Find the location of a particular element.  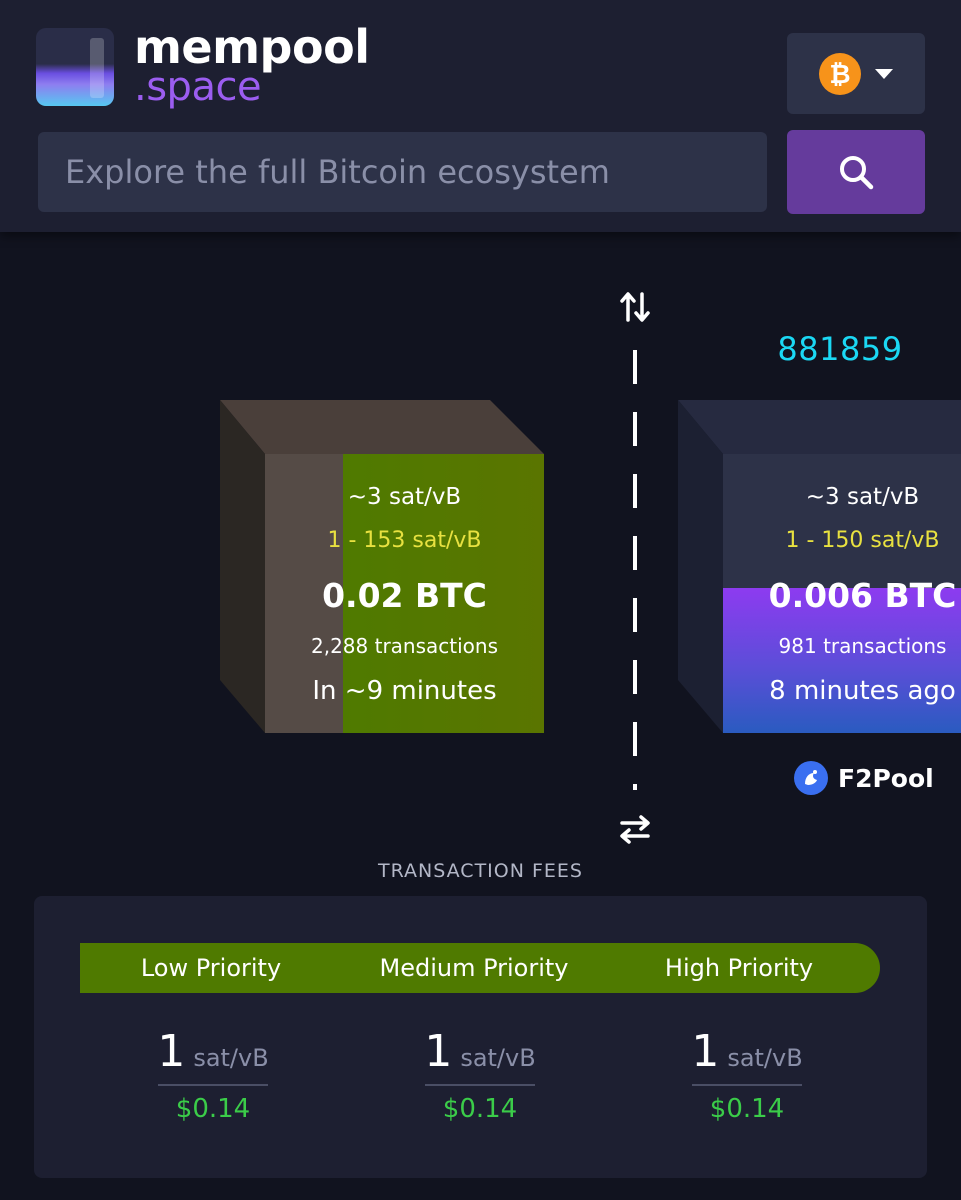

mining-pool-link: F2Pool is located at coordinates (864, 778).